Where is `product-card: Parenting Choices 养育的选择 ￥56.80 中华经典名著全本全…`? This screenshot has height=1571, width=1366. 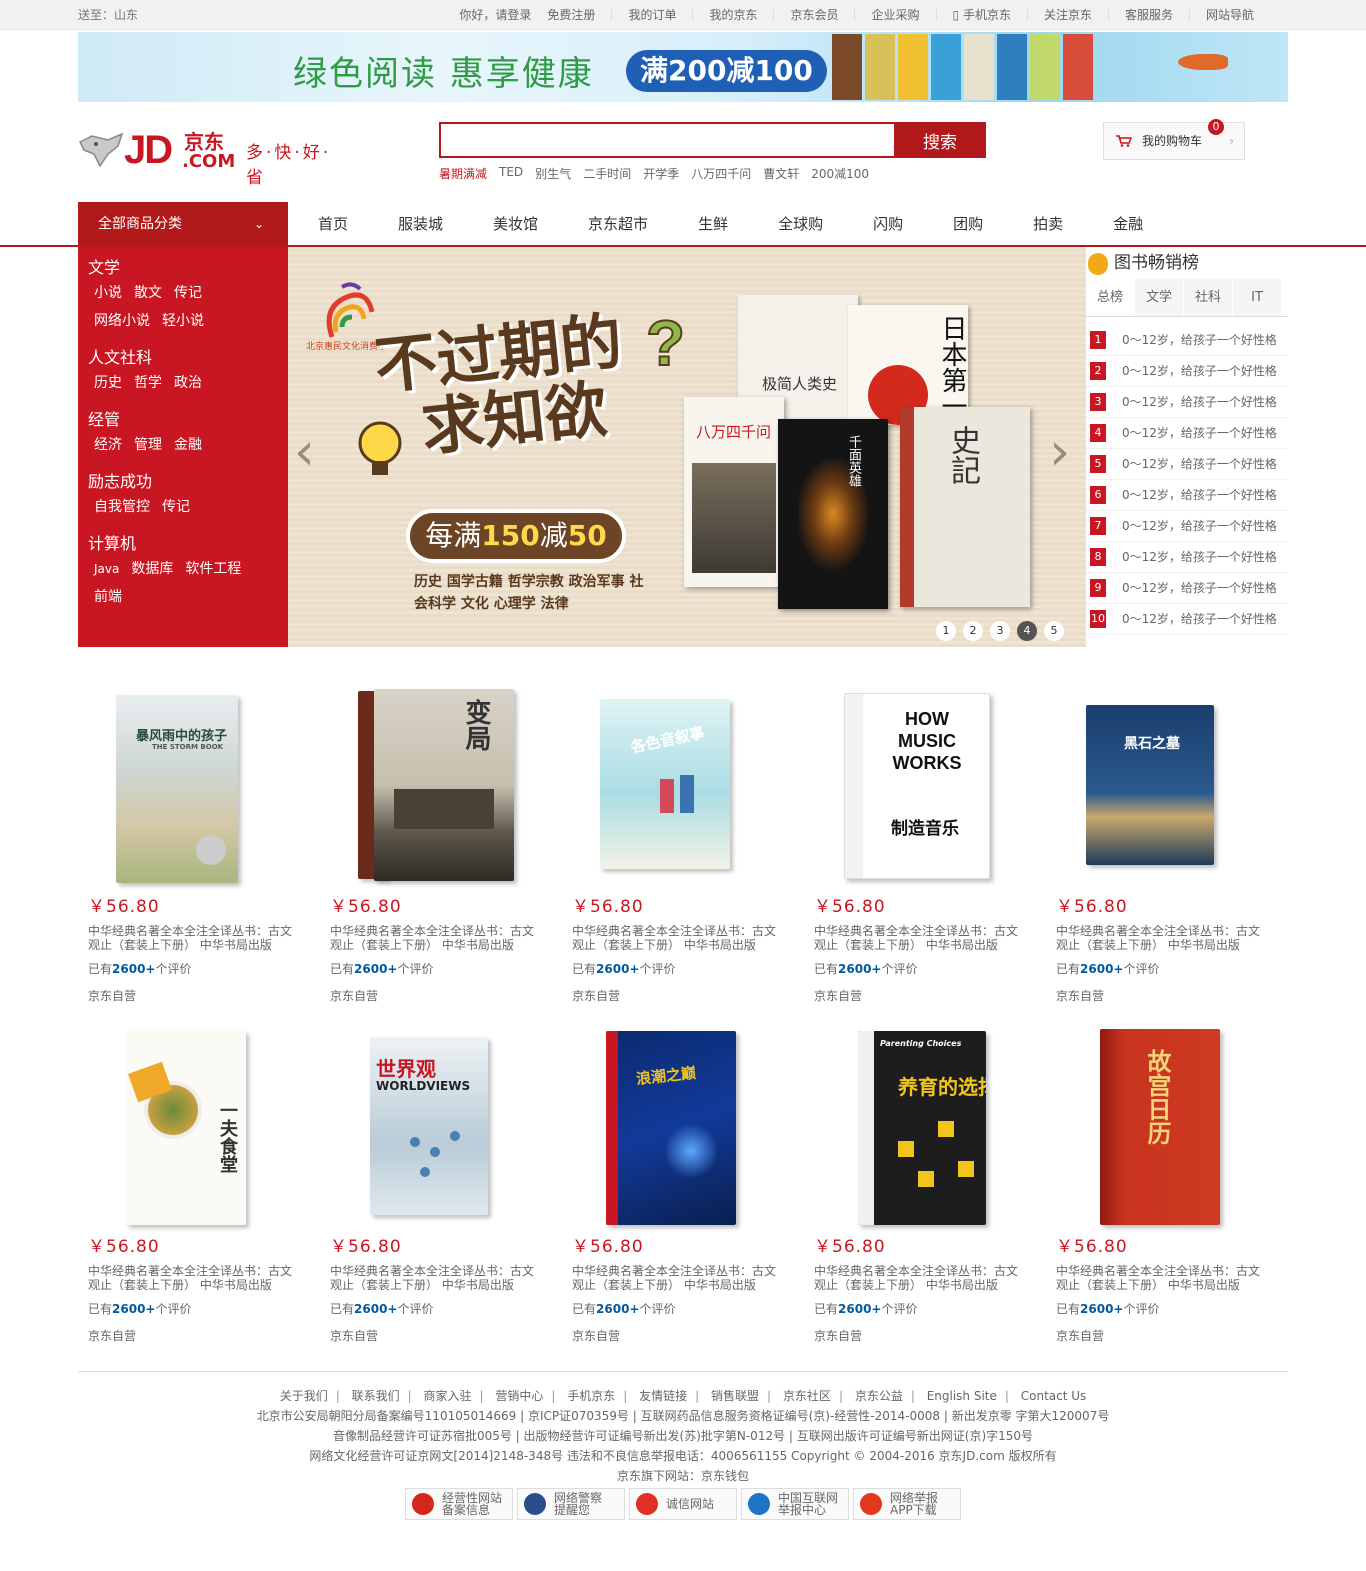
product-card: Parenting Choices 养育的选择 ￥56.80 中华经典名著全本全… is located at coordinates (925, 1197).